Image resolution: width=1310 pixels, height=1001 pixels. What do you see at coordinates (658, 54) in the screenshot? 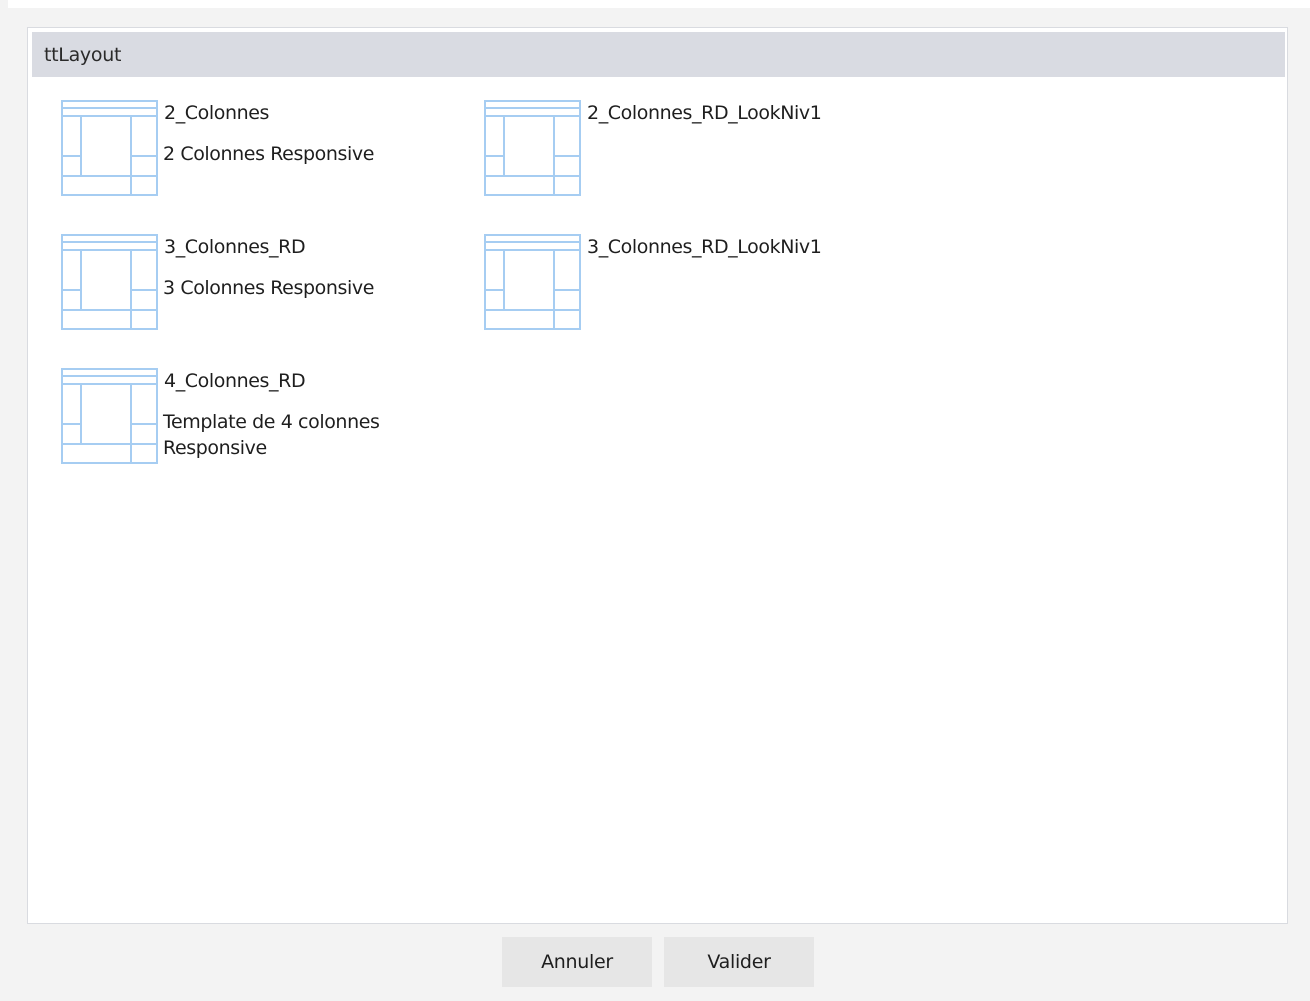
I see `gallery-group-header: ttLayout` at bounding box center [658, 54].